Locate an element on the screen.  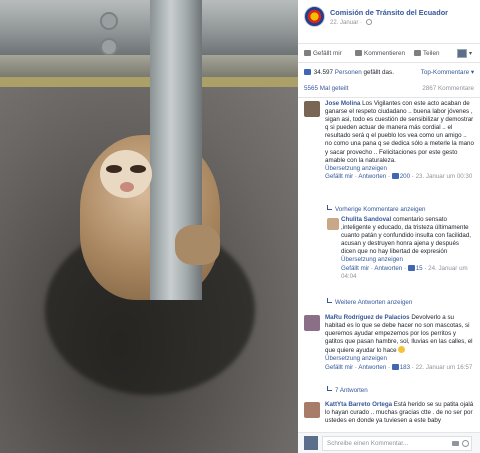
replies-link: 7 Antworten is located at coordinates (347, 390).